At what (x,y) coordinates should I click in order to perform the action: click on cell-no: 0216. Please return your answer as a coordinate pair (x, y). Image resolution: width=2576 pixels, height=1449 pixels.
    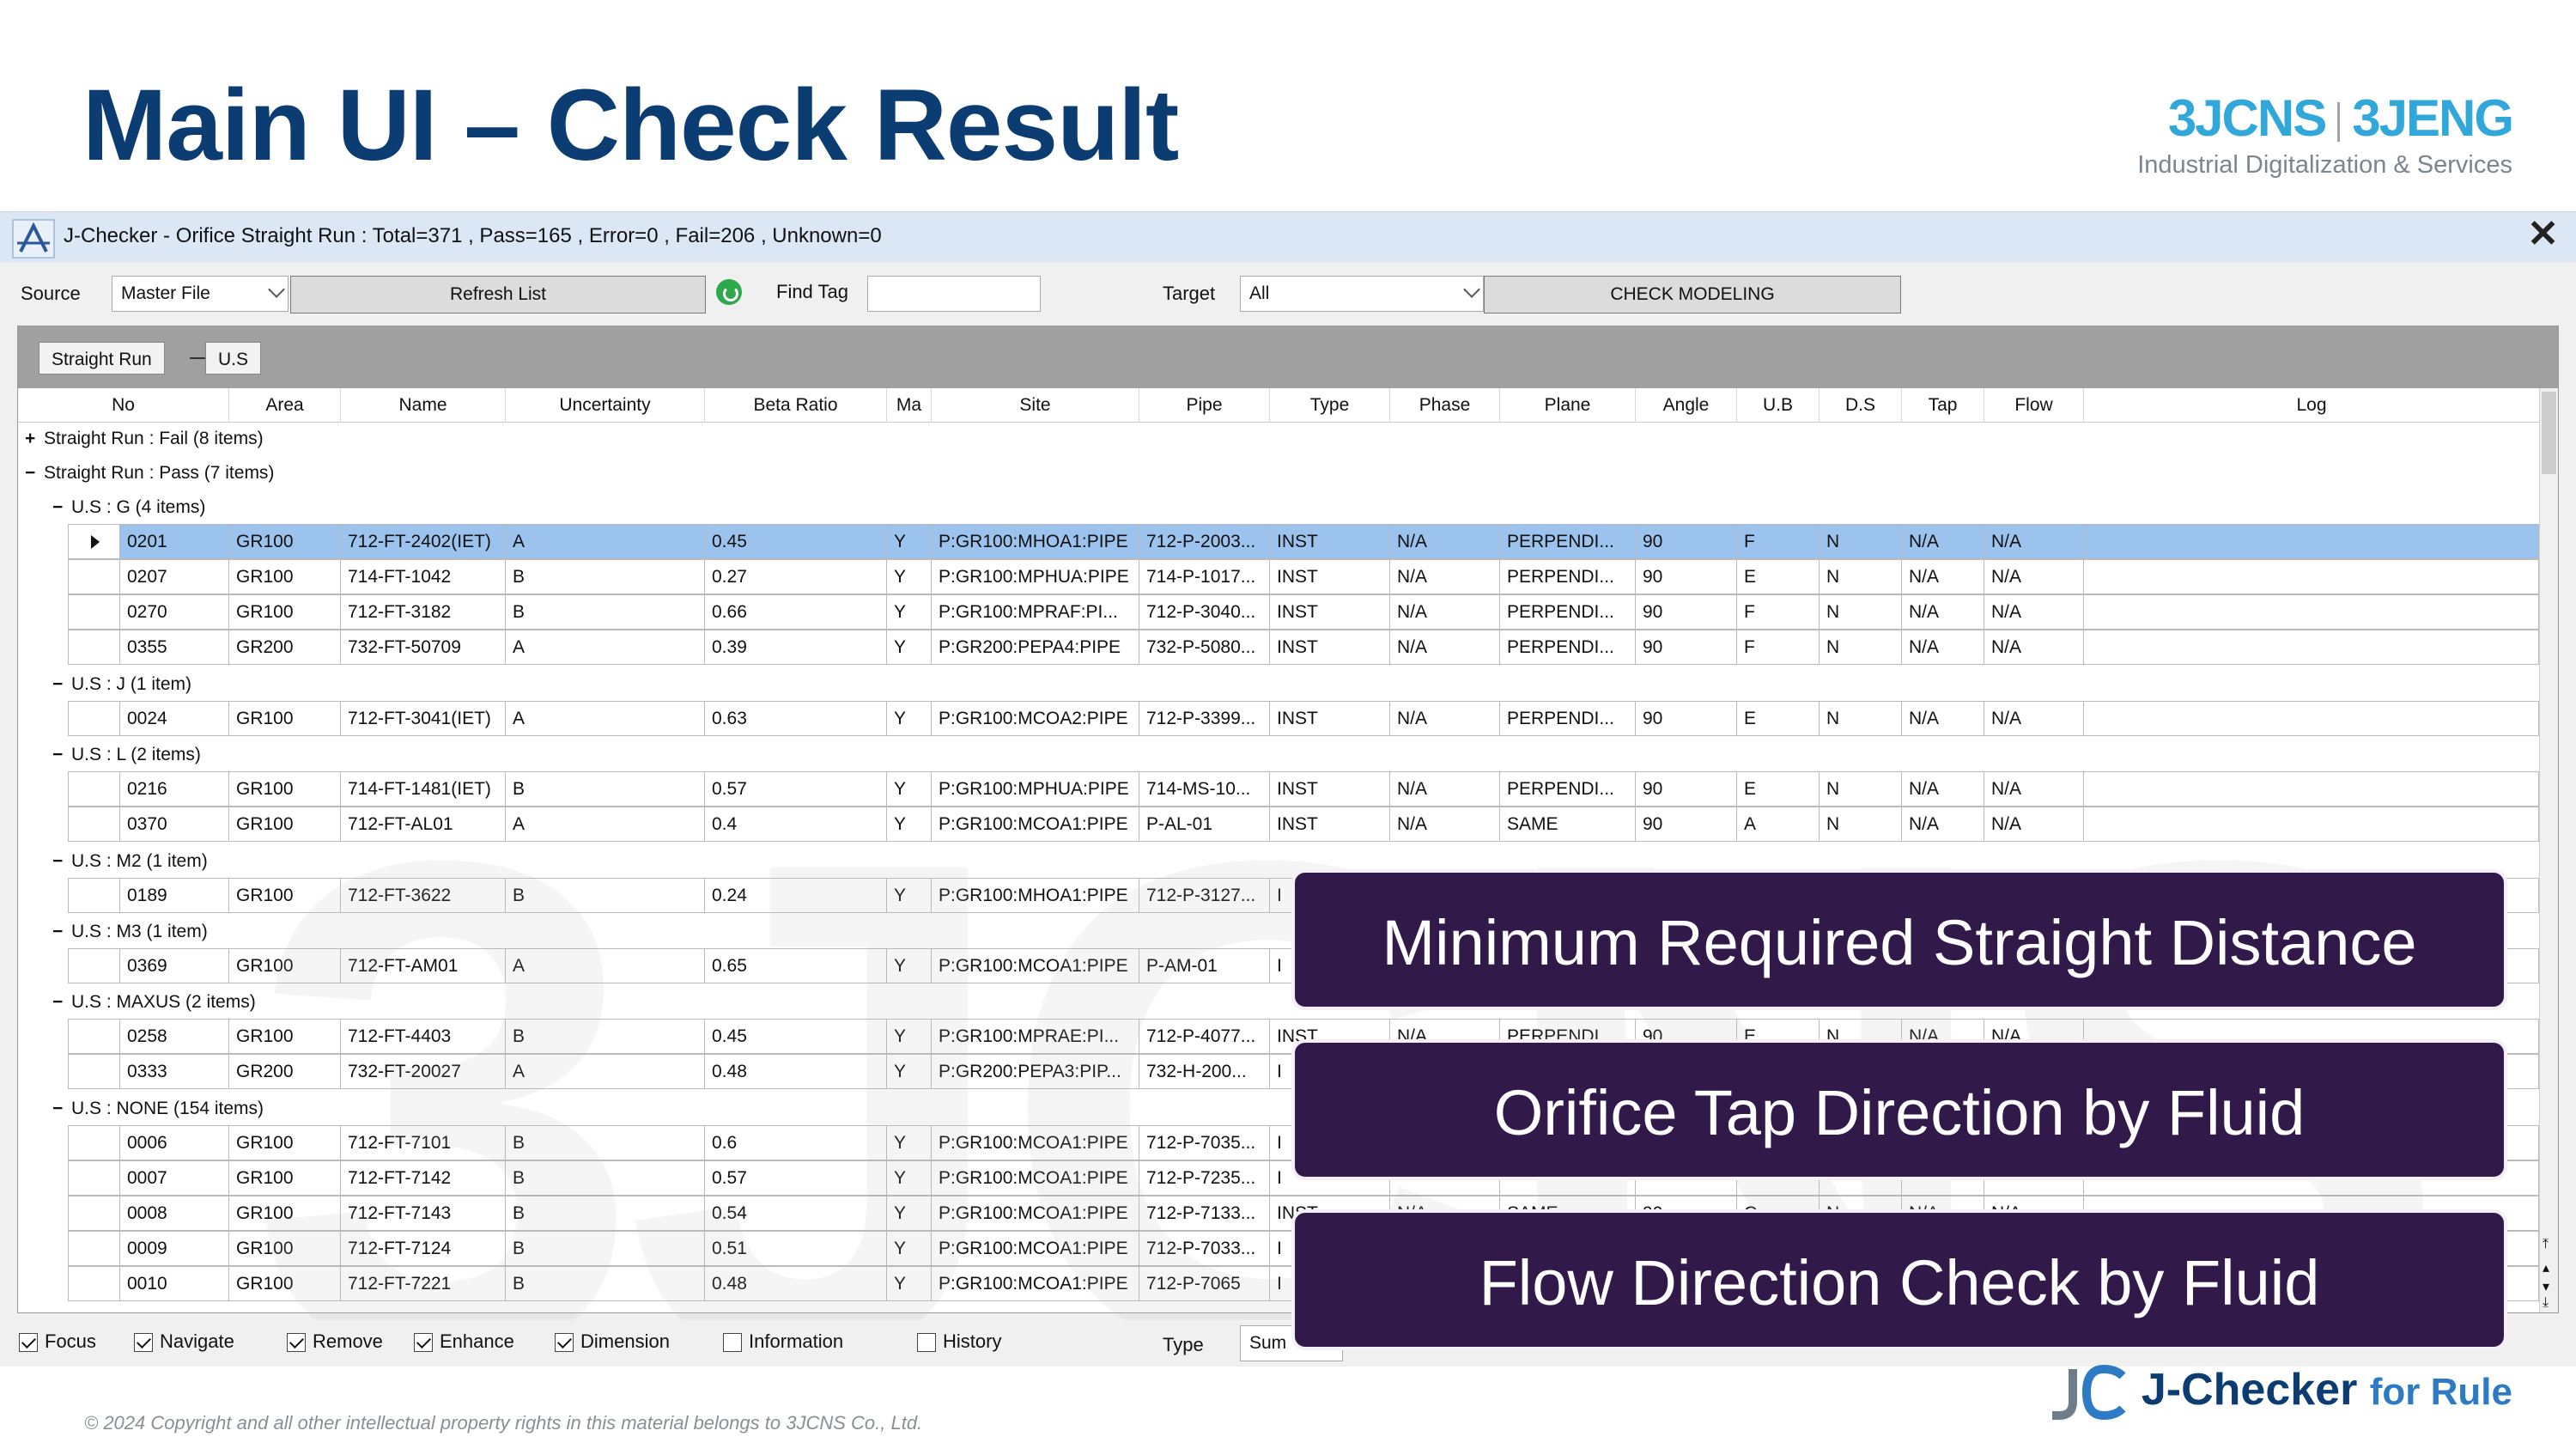
    Looking at the image, I should click on (174, 789).